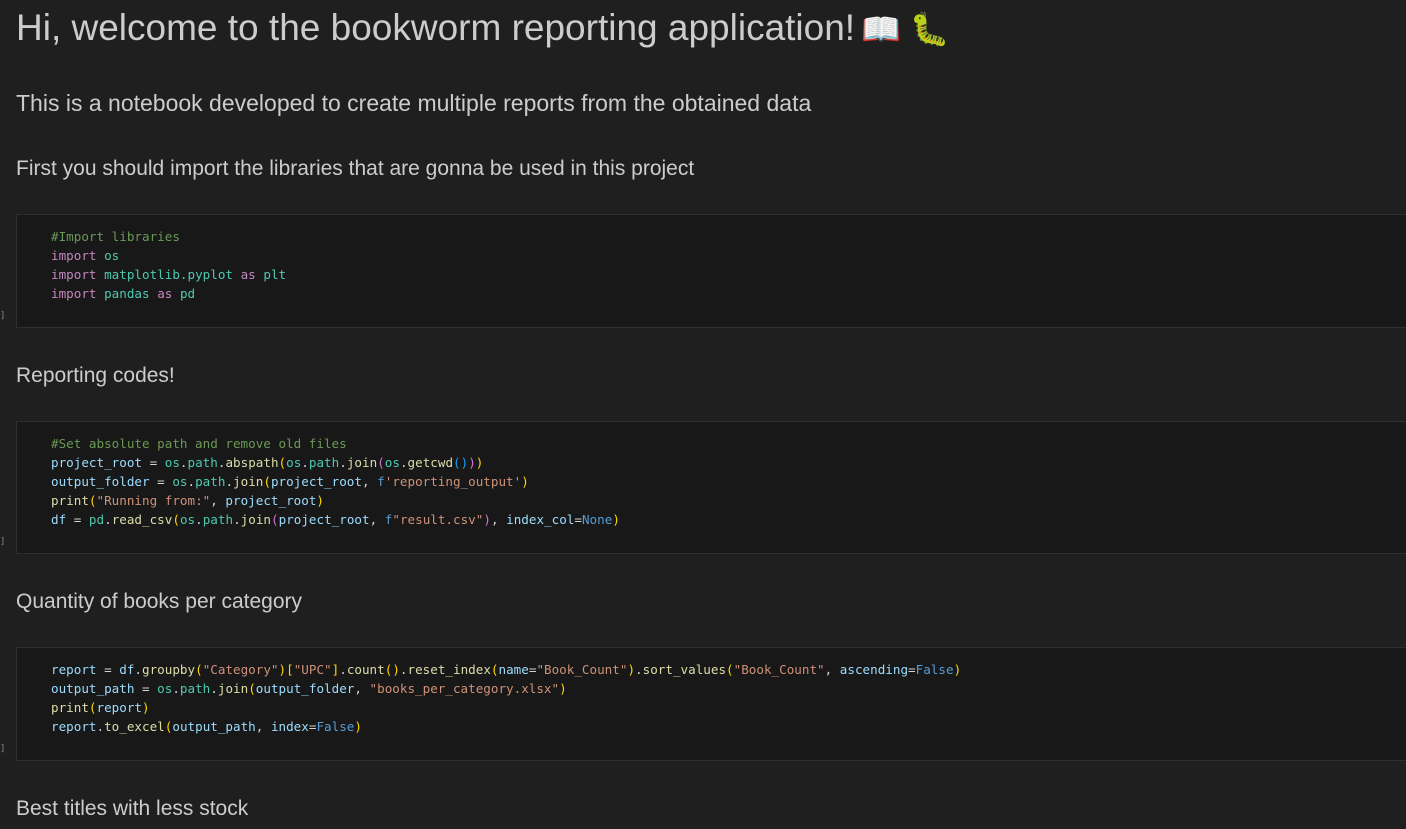  What do you see at coordinates (438, 519) in the screenshot?
I see `code-token: "result.csv"` at bounding box center [438, 519].